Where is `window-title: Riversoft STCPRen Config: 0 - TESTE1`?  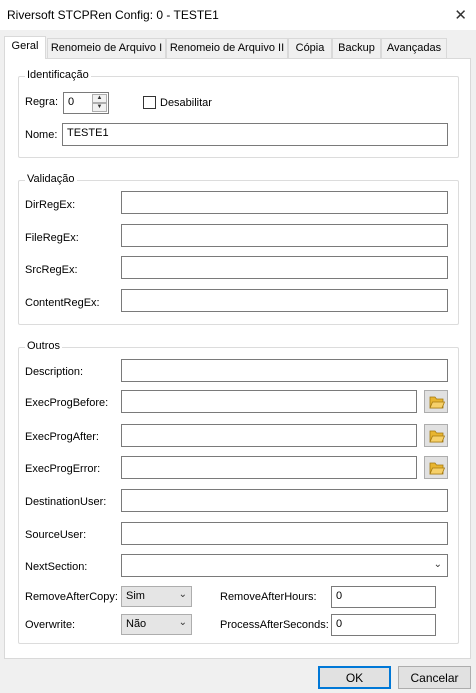 window-title: Riversoft STCPRen Config: 0 - TESTE1 is located at coordinates (113, 15).